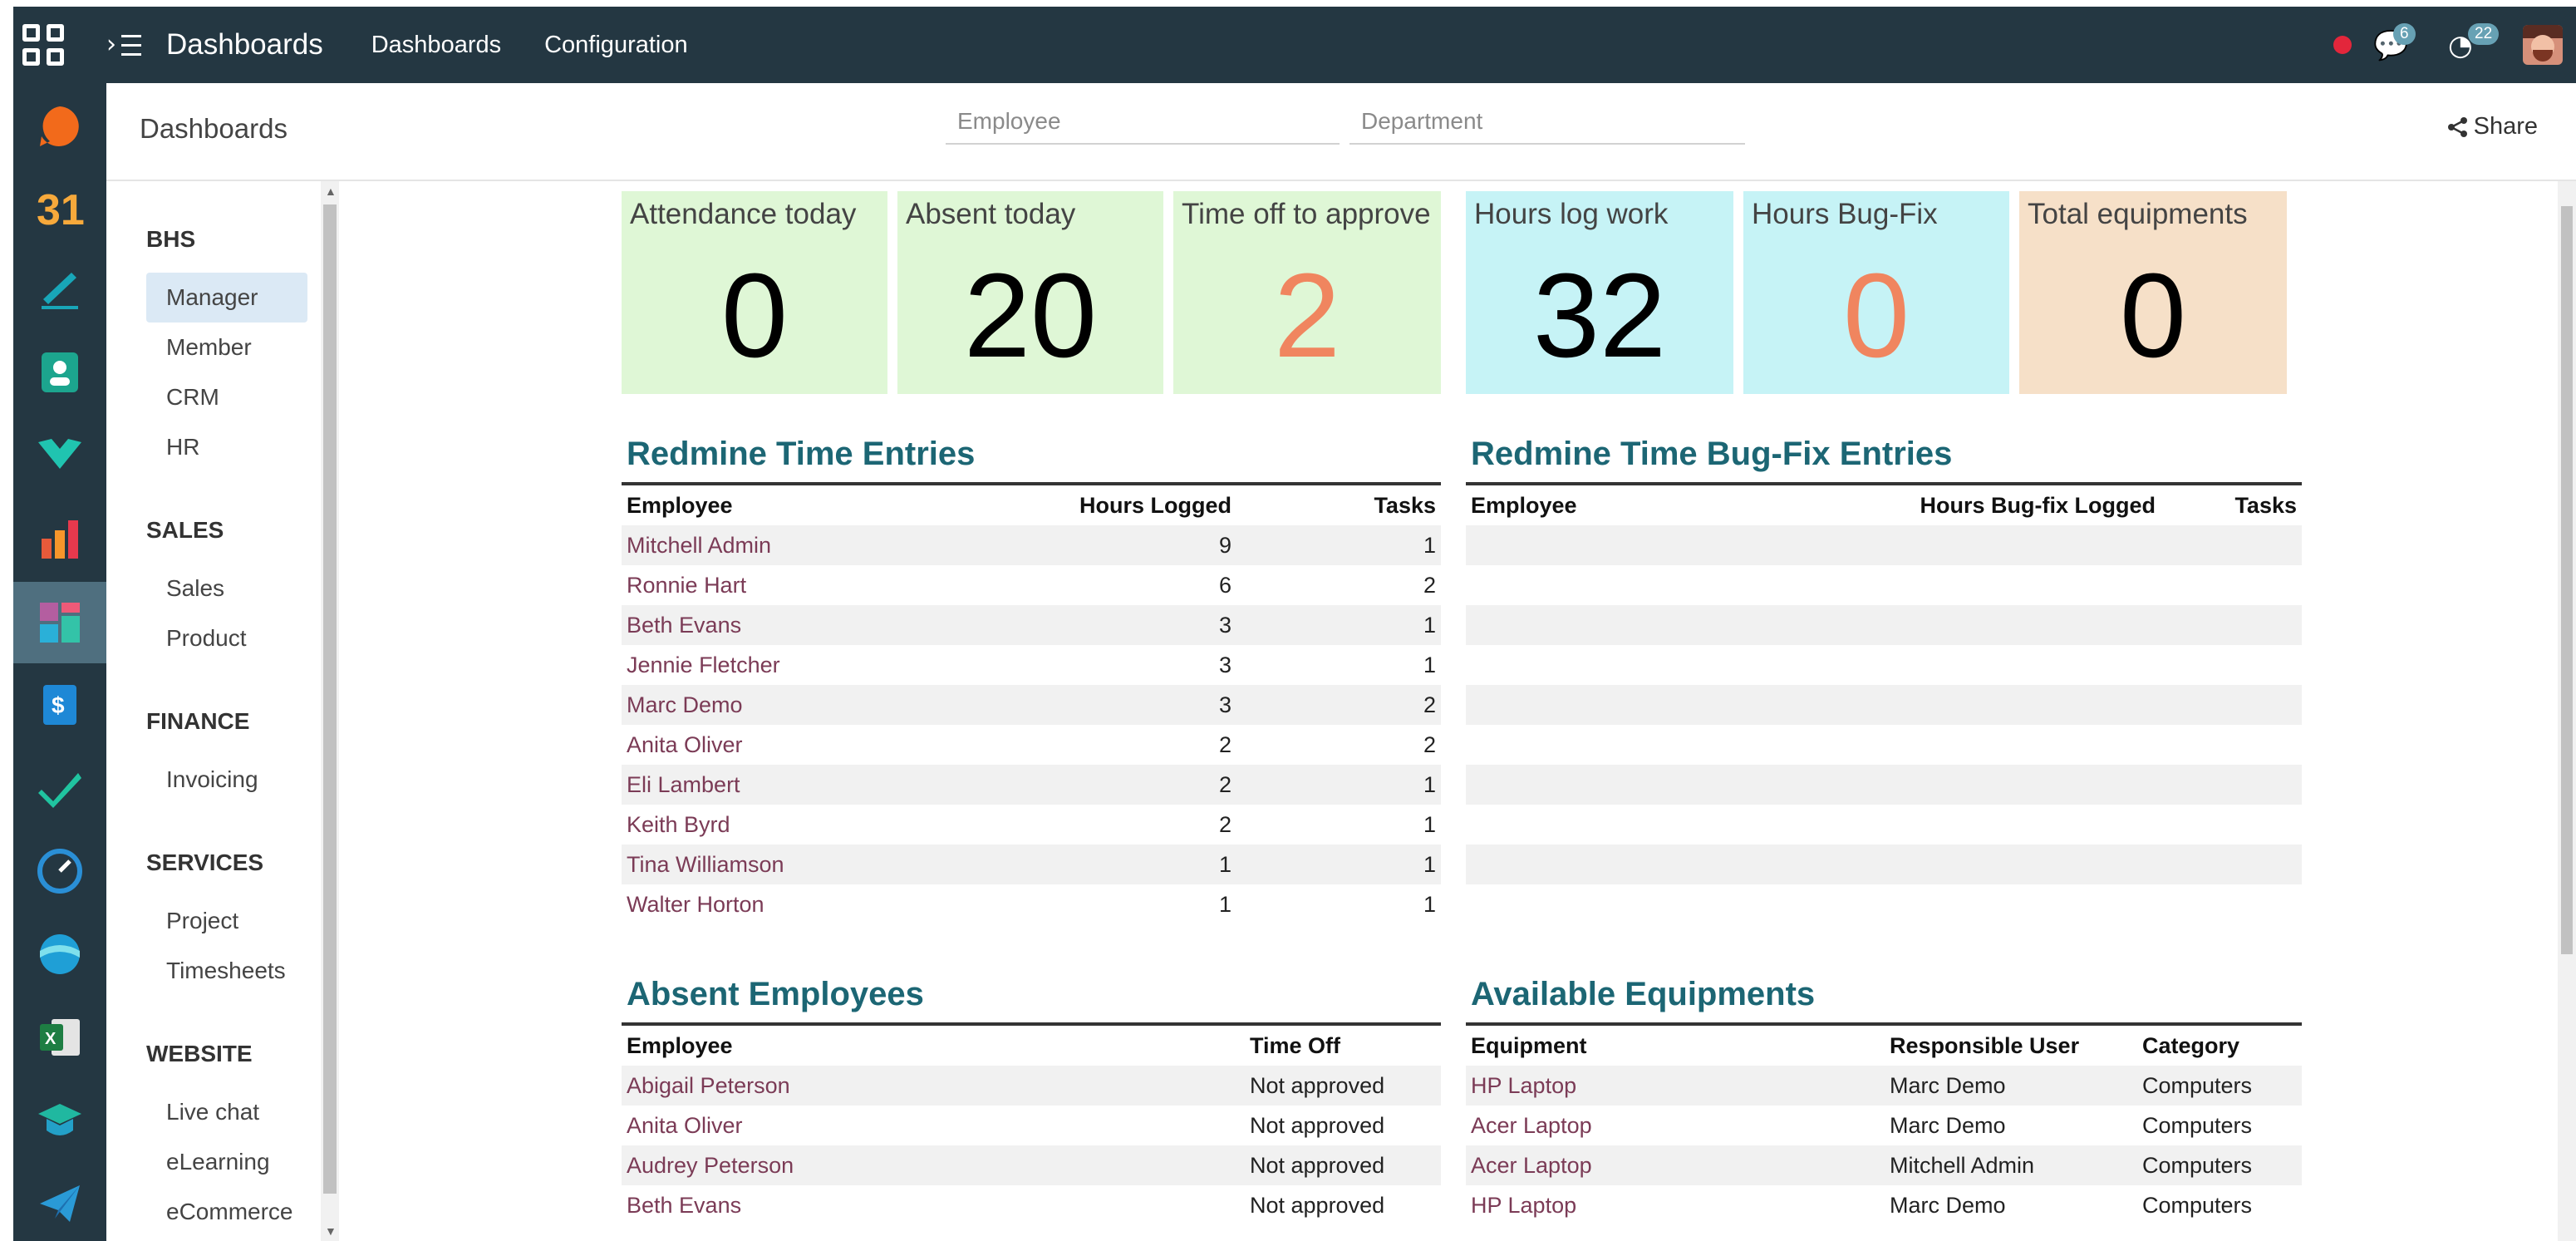 The image size is (2576, 1241). What do you see at coordinates (60, 455) in the screenshot?
I see `crm-app-icon` at bounding box center [60, 455].